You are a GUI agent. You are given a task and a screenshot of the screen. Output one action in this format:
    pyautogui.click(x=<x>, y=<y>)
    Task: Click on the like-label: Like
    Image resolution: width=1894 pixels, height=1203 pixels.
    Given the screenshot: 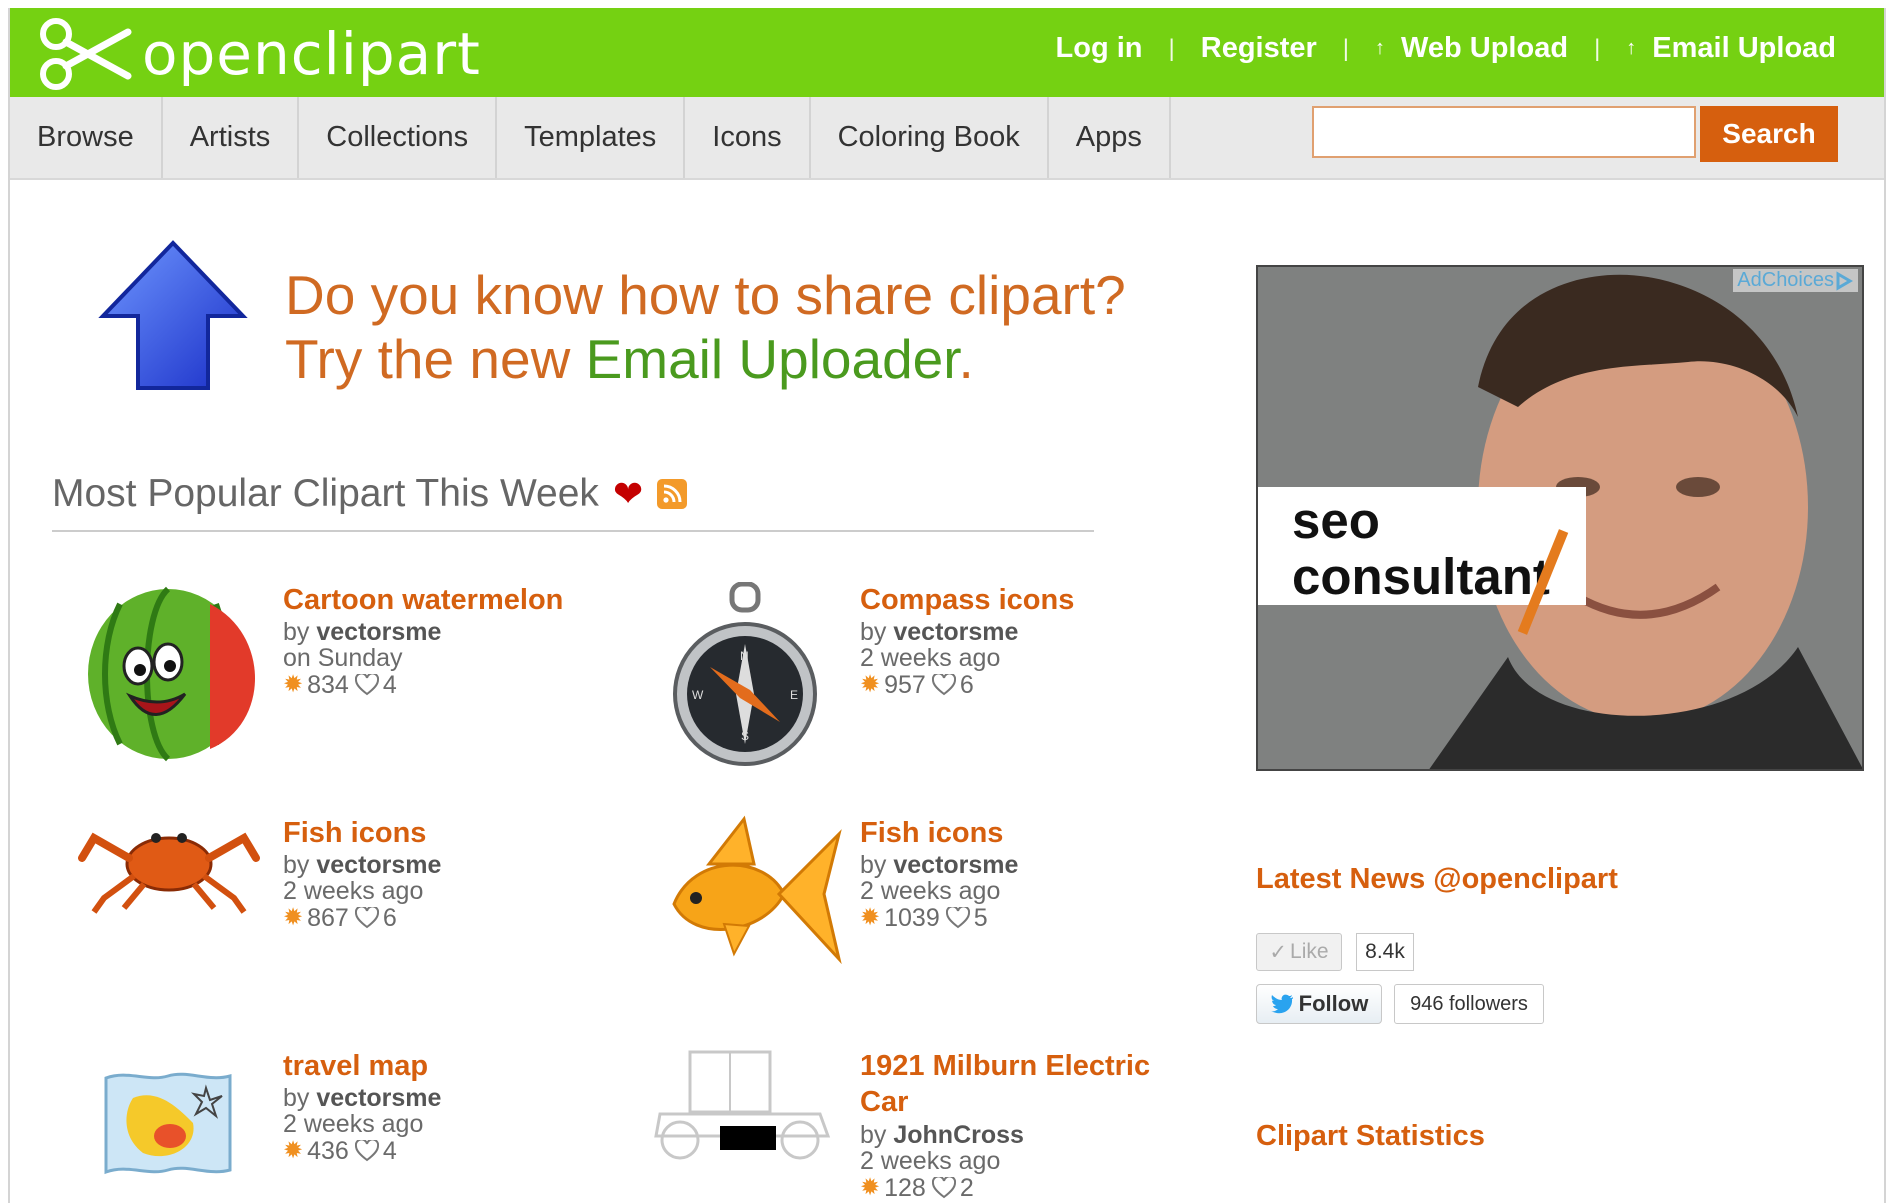 What is the action you would take?
    pyautogui.click(x=1309, y=951)
    